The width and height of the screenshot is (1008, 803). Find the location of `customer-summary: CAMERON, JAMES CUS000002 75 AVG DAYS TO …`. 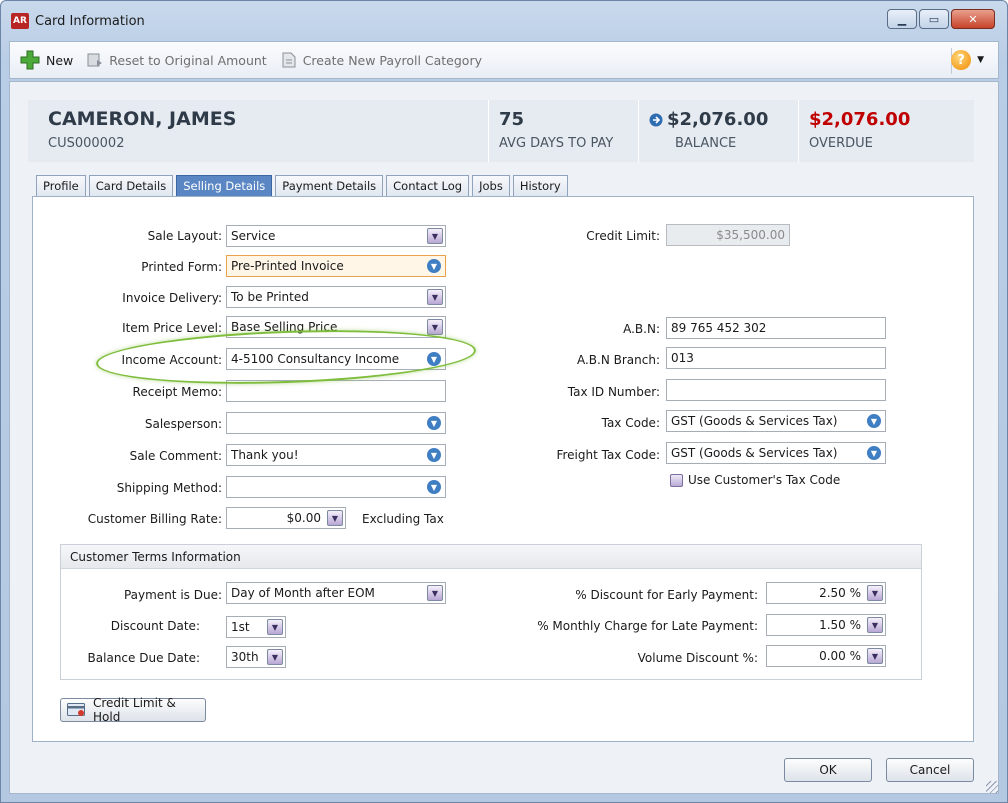

customer-summary: CAMERON, JAMES CUS000002 75 AVG DAYS TO … is located at coordinates (501, 131).